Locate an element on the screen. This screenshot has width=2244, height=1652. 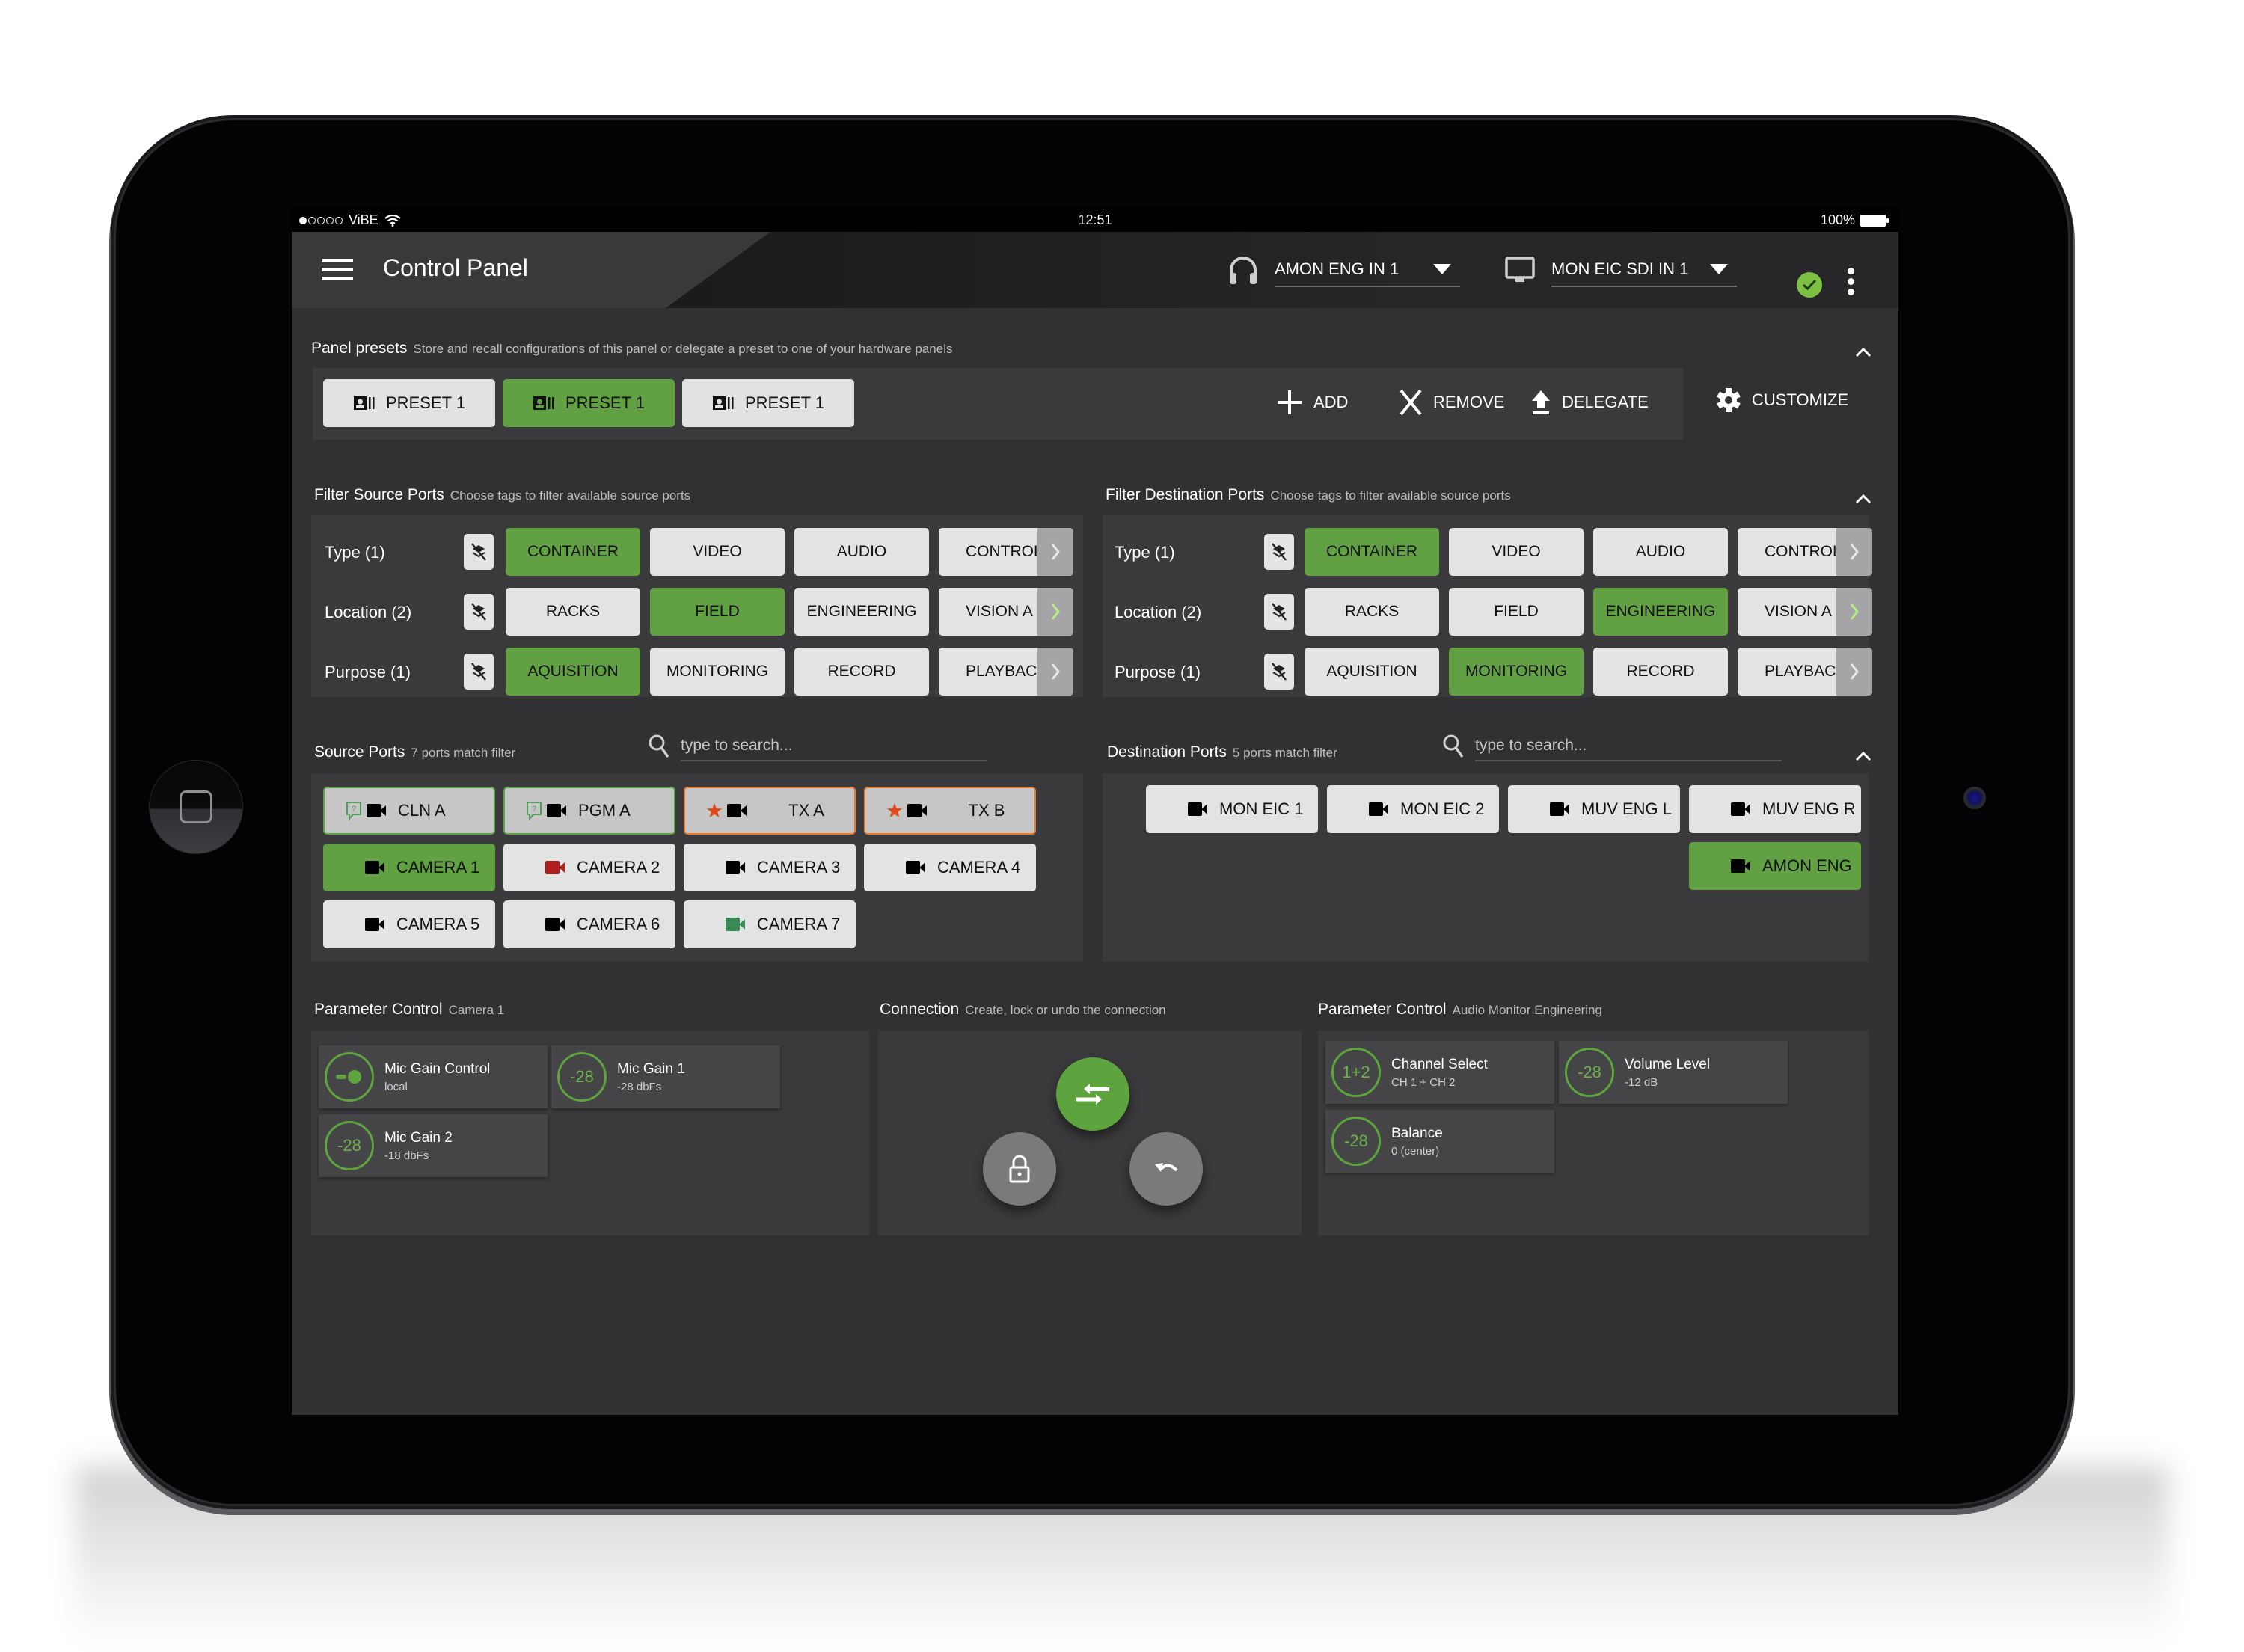
filter-tag-label: CONTAINER is located at coordinates (573, 552).